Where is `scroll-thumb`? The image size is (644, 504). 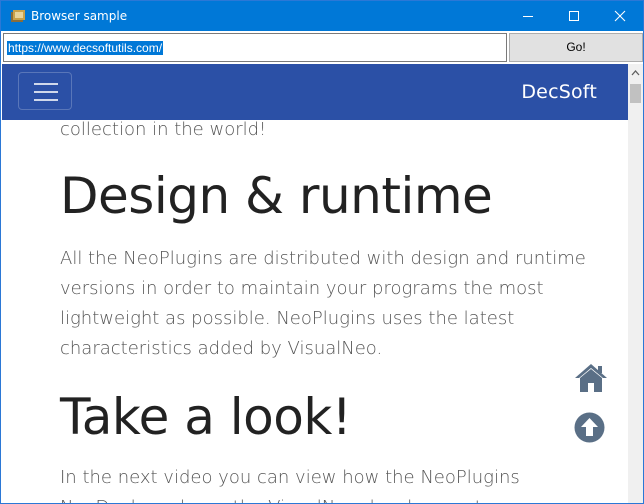 scroll-thumb is located at coordinates (635, 93).